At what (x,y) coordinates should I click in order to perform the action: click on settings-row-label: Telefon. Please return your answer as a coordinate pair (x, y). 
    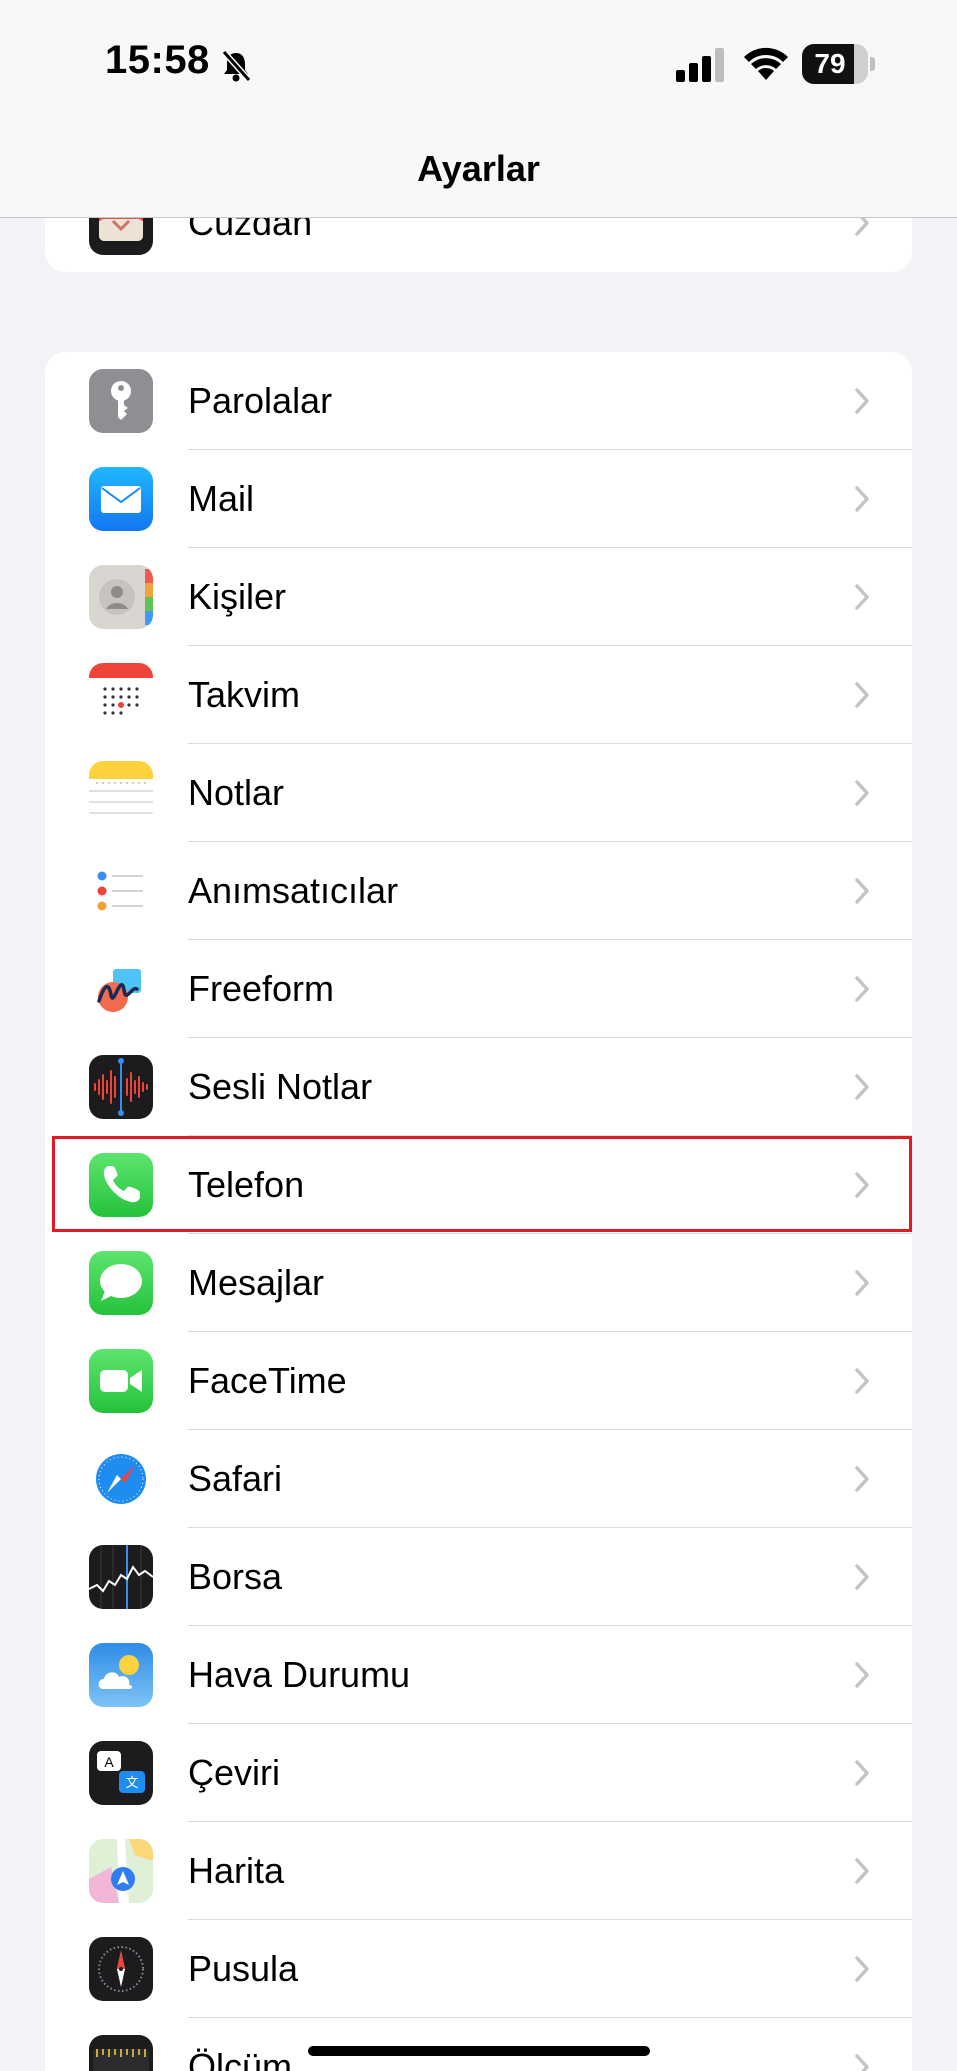
    Looking at the image, I should click on (246, 1184).